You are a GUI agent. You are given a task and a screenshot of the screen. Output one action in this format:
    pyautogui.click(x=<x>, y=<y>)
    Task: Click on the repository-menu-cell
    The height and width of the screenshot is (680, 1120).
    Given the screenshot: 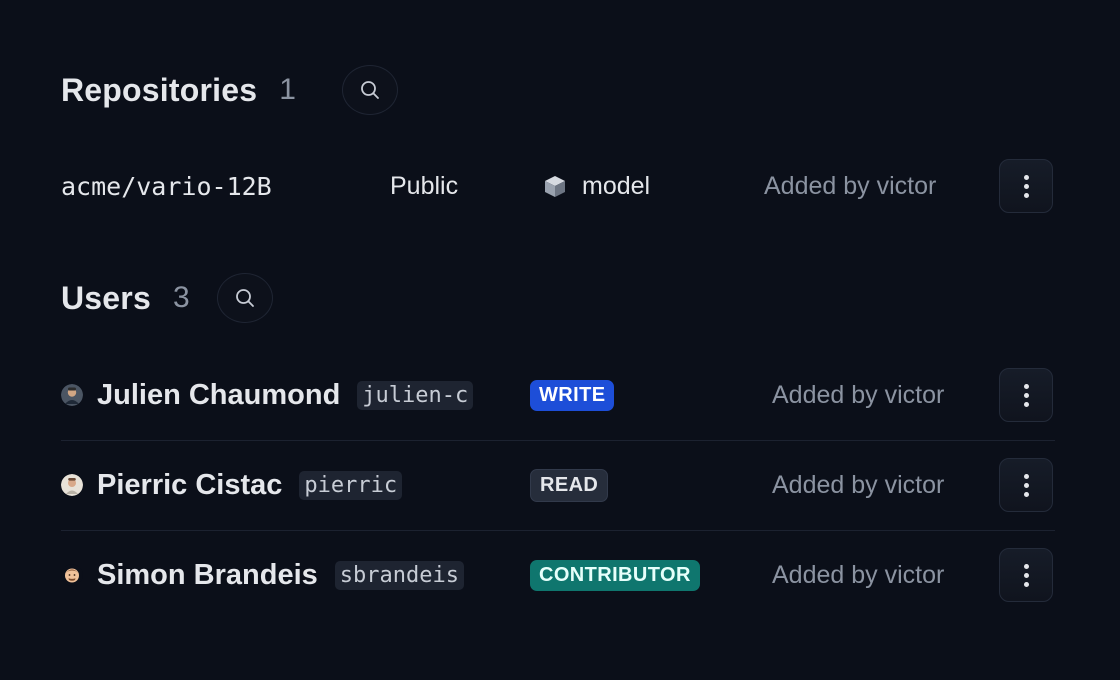 What is the action you would take?
    pyautogui.click(x=1026, y=186)
    